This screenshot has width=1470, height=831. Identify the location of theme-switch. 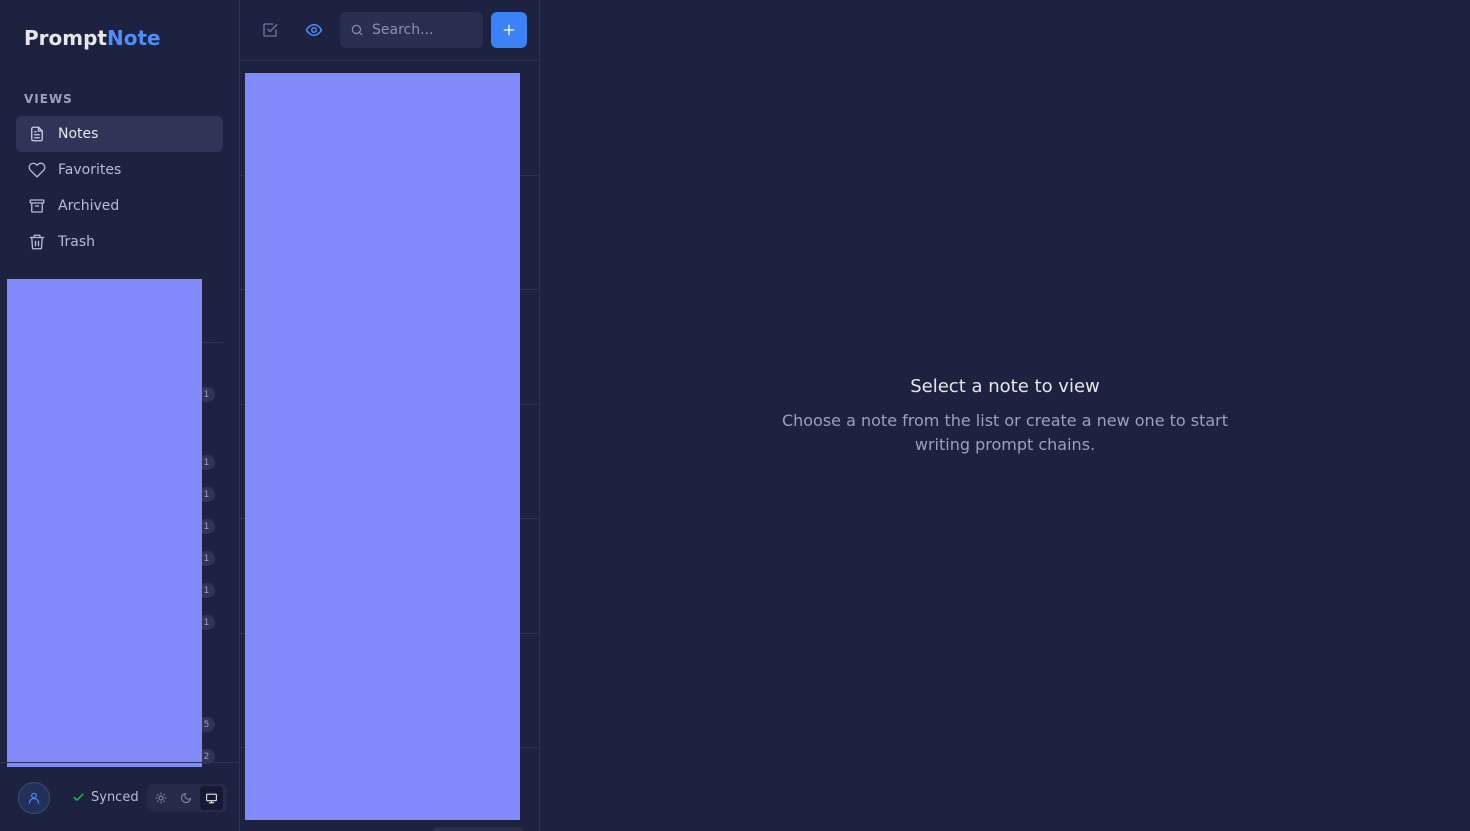
(187, 798).